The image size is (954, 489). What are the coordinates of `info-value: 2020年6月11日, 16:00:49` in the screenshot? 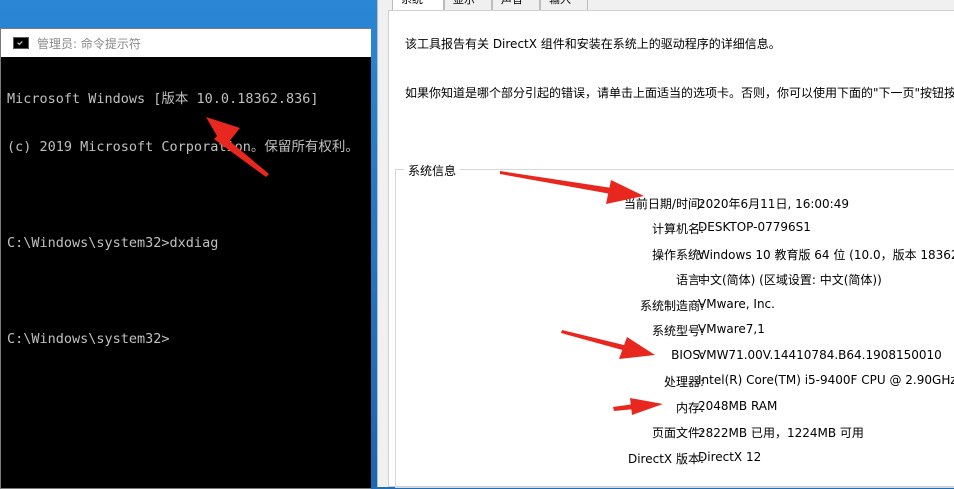 It's located at (773, 204).